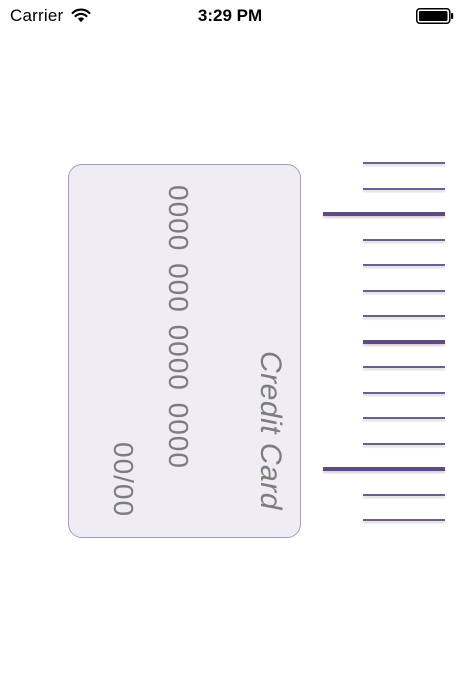 The width and height of the screenshot is (460, 690). What do you see at coordinates (435, 16) in the screenshot?
I see `battery-full-icon` at bounding box center [435, 16].